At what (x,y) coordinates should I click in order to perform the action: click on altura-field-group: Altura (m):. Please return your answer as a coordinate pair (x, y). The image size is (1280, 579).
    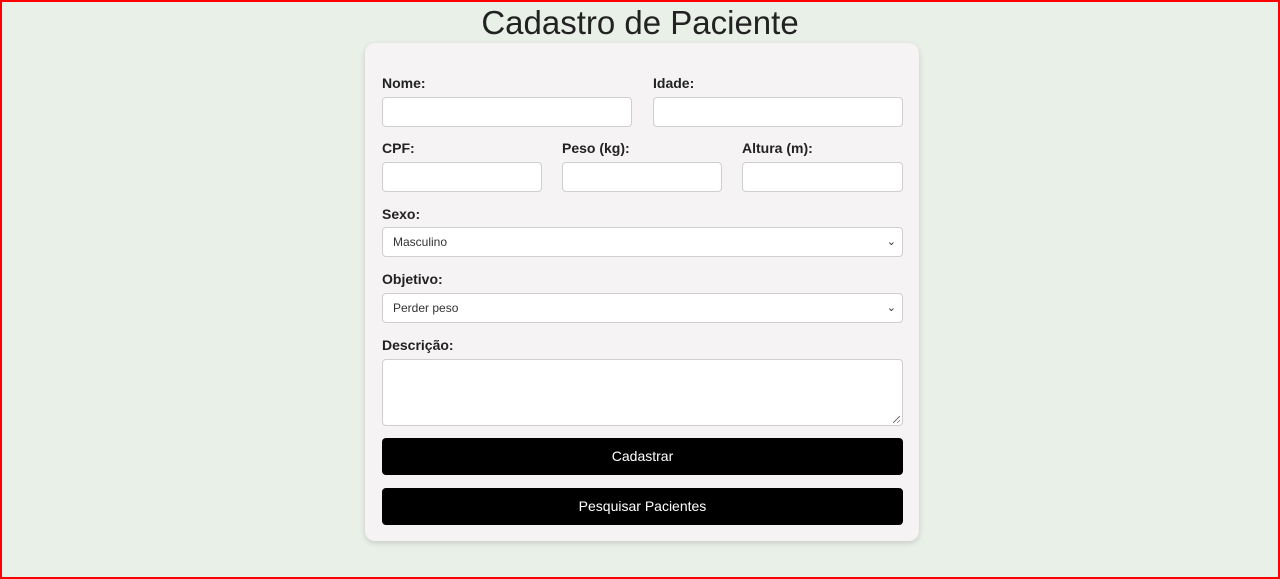
    Looking at the image, I should click on (777, 148).